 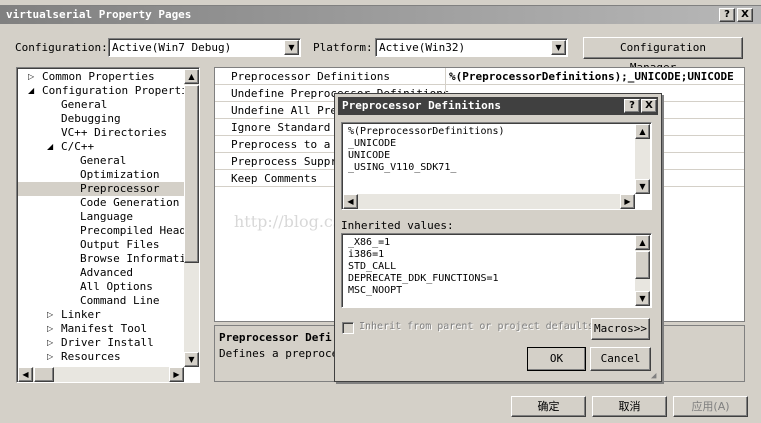 What do you see at coordinates (620, 329) in the screenshot?
I see `macros-button: Macros>>` at bounding box center [620, 329].